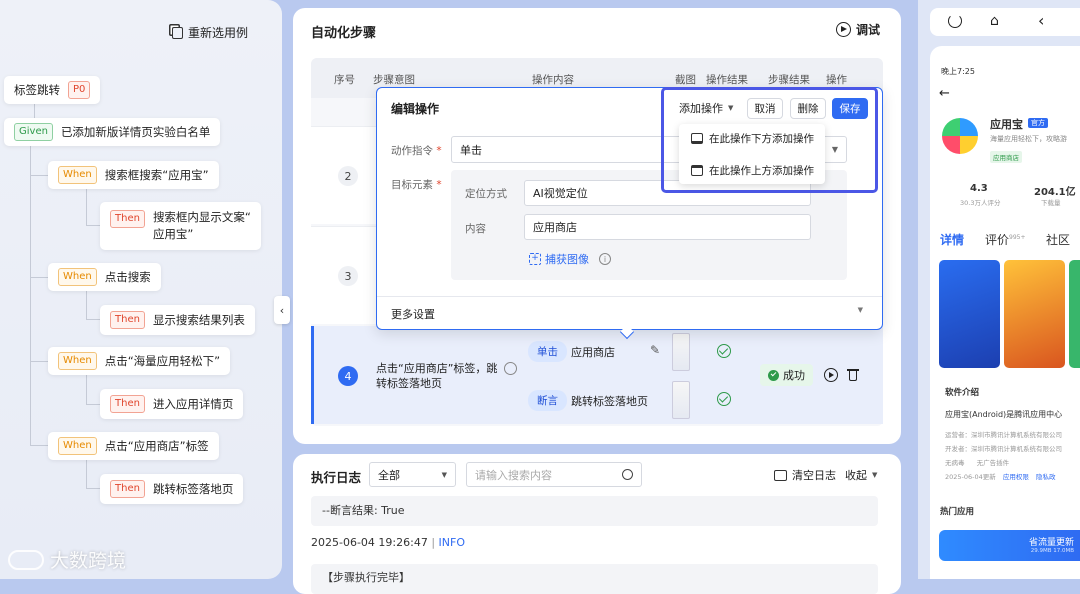  What do you see at coordinates (593, 352) in the screenshot?
I see `operation-content: 应用商店` at bounding box center [593, 352].